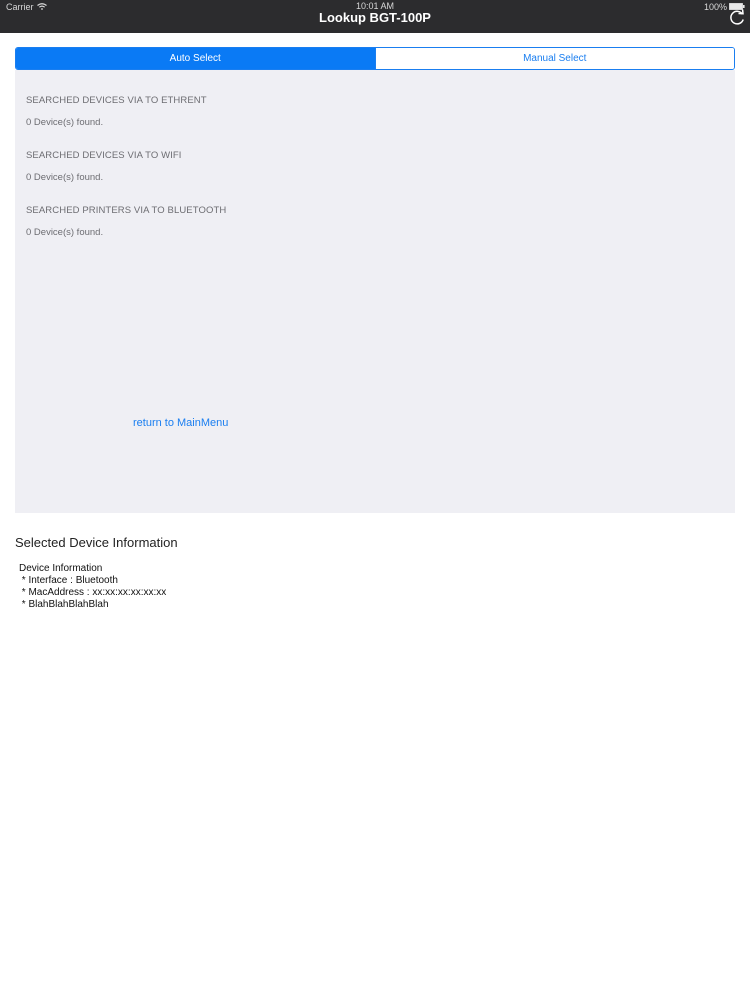 This screenshot has height=1000, width=750. Describe the element at coordinates (68, 580) in the screenshot. I see `device-interface-line: * Interface : Bluetooth` at that location.